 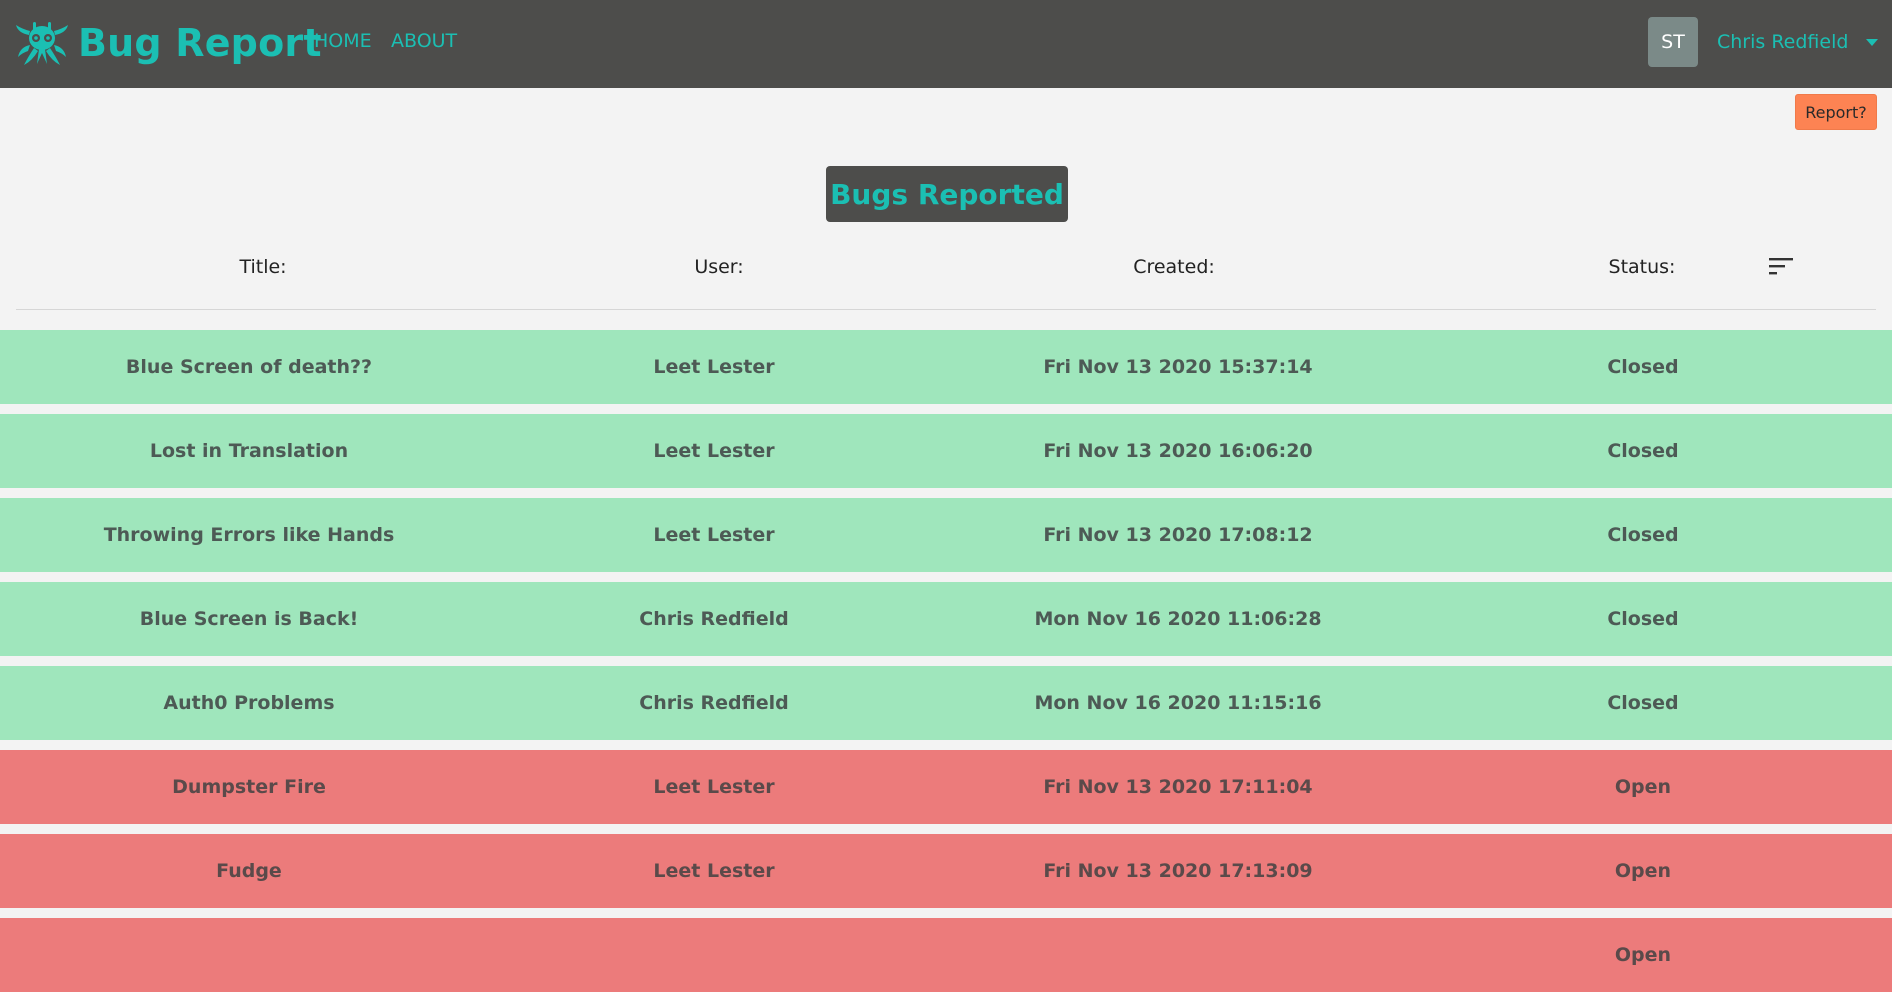 What do you see at coordinates (1178, 619) in the screenshot?
I see `bug-created: Mon Nov 16 2020 11:06:28` at bounding box center [1178, 619].